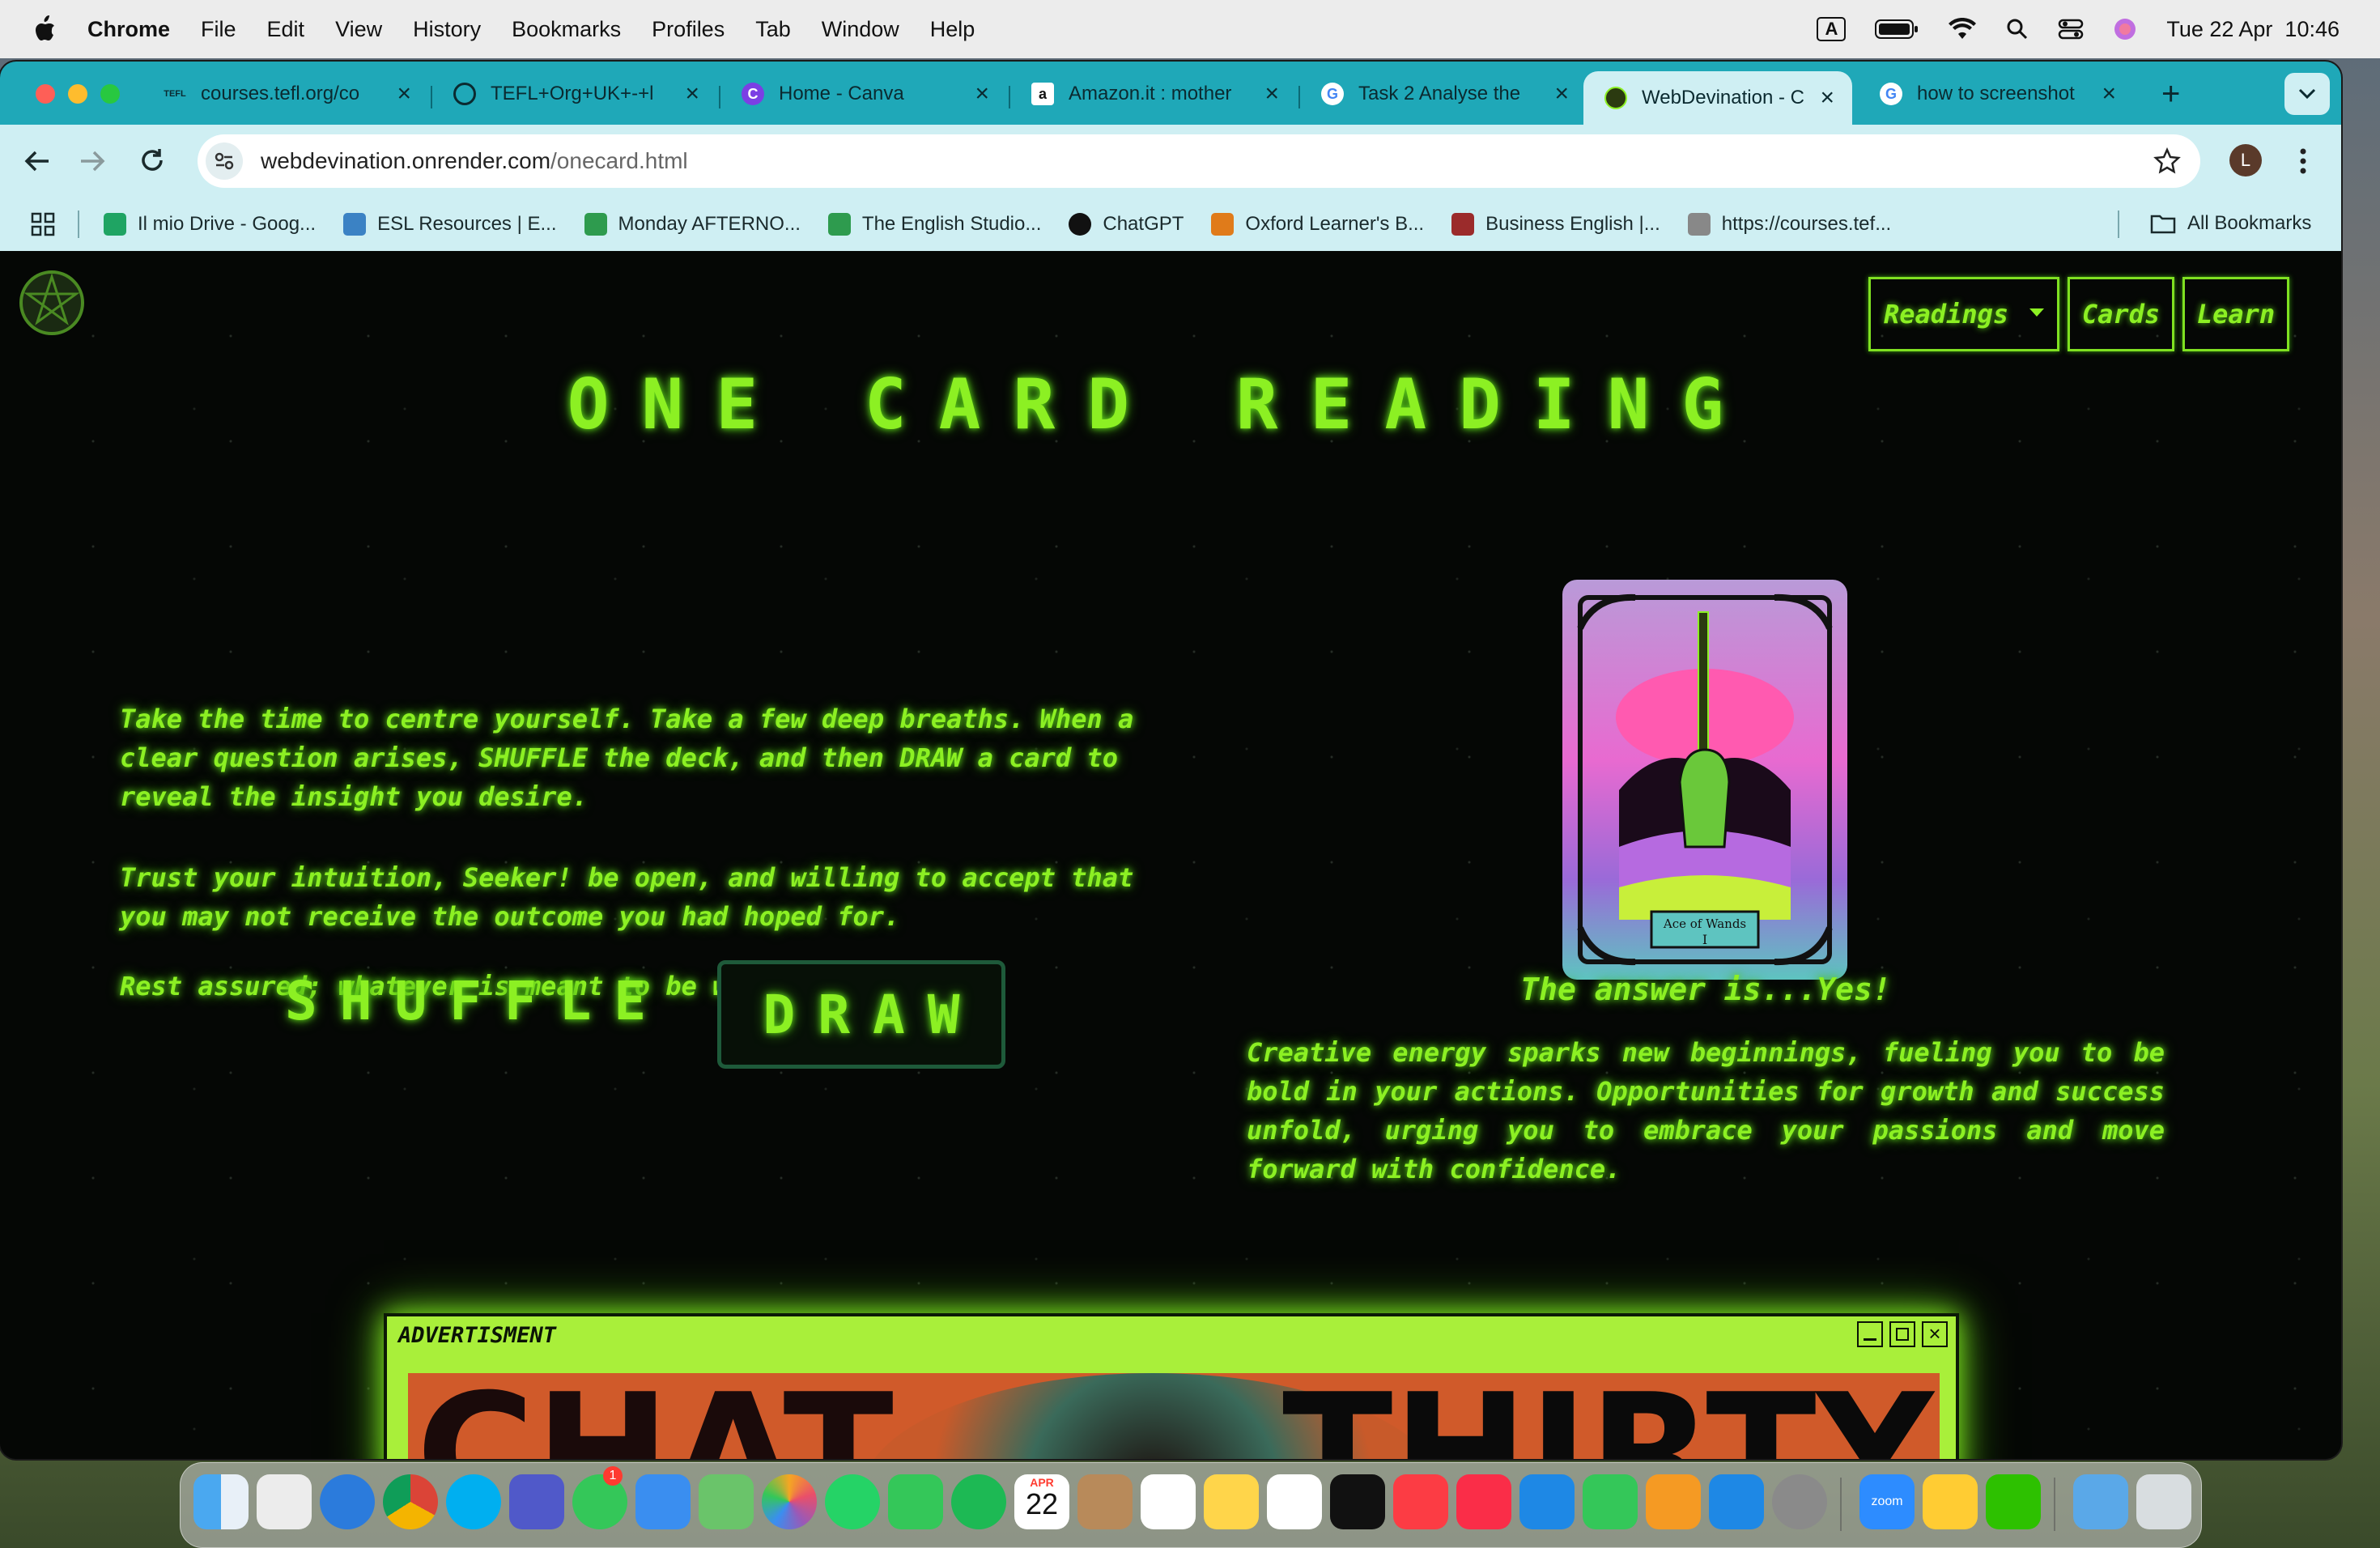 This screenshot has height=1548, width=2380. I want to click on finder-icon, so click(221, 1502).